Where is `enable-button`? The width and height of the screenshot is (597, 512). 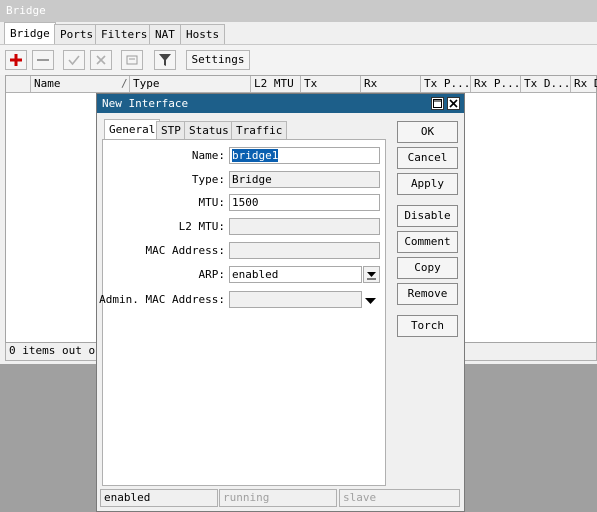
enable-button is located at coordinates (74, 60).